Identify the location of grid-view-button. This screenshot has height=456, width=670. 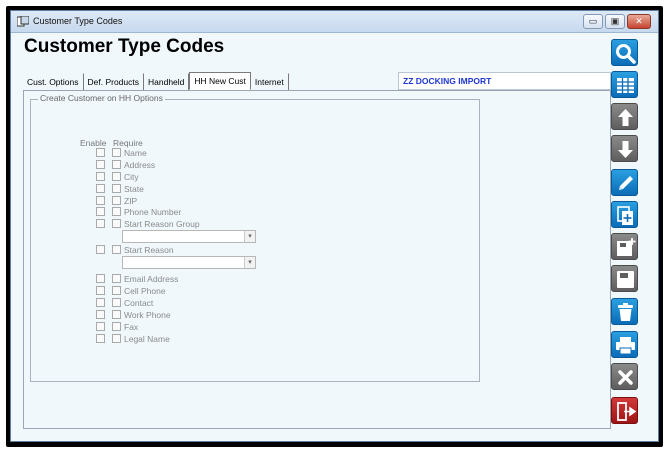
(624, 84).